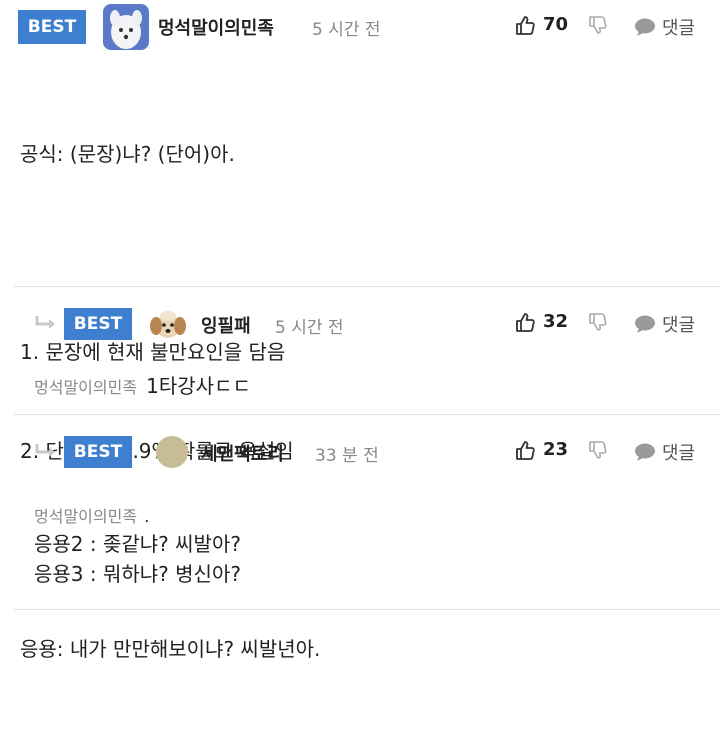 This screenshot has height=732, width=720. What do you see at coordinates (226, 325) in the screenshot?
I see `nickname: 잉필패` at bounding box center [226, 325].